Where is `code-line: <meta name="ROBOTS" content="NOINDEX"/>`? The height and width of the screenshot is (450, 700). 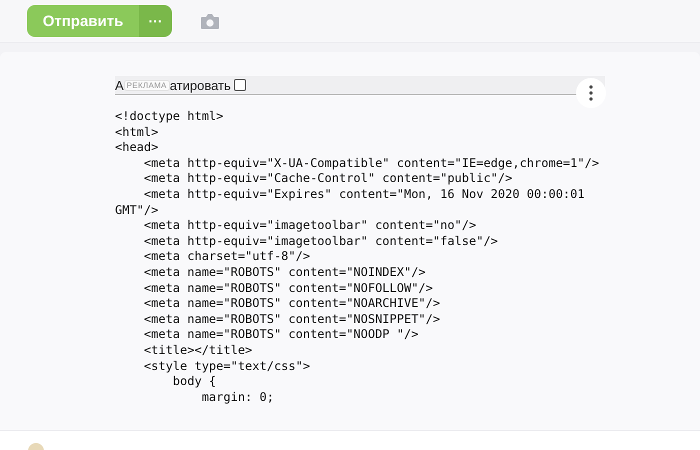 code-line: <meta name="ROBOTS" content="NOINDEX"/> is located at coordinates (284, 272).